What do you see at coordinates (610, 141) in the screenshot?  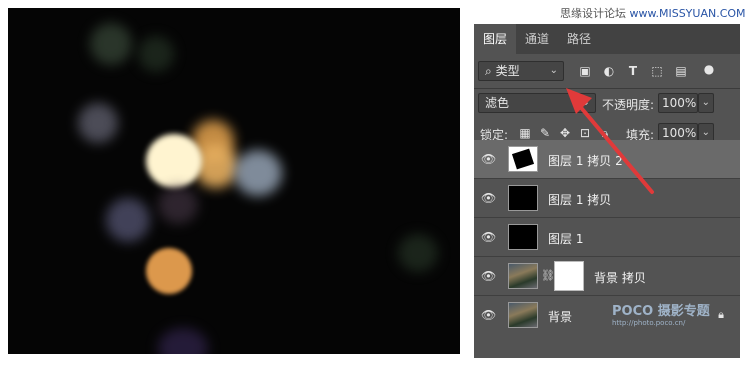 I see `annotation-arrow` at bounding box center [610, 141].